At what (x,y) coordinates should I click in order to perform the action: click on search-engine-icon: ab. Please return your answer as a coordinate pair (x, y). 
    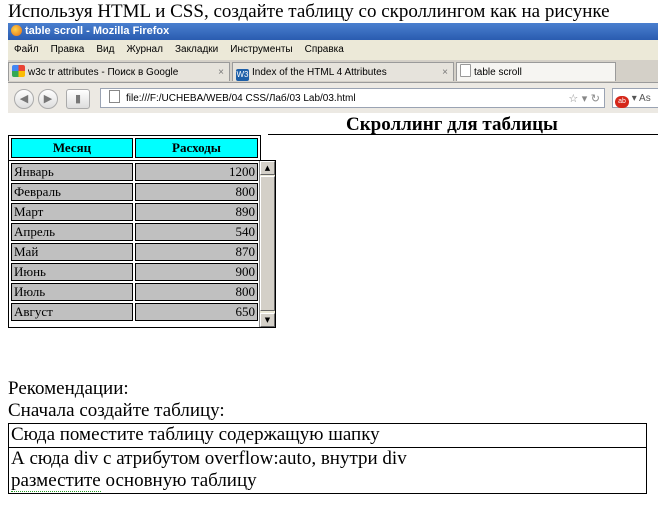
    Looking at the image, I should click on (622, 102).